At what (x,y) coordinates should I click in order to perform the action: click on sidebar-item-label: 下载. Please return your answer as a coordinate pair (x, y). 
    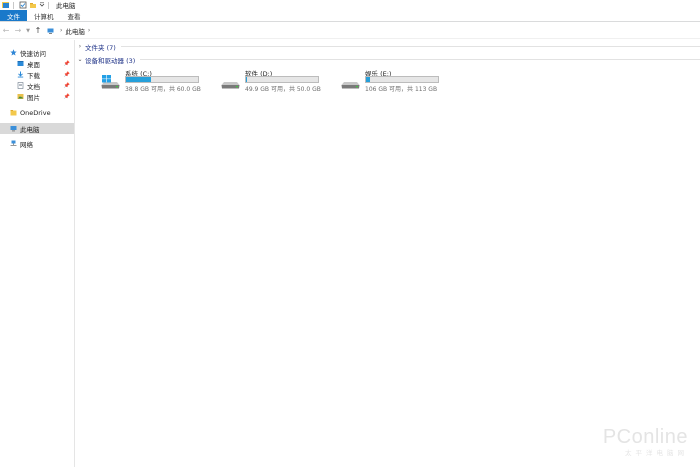
    Looking at the image, I should click on (33, 75).